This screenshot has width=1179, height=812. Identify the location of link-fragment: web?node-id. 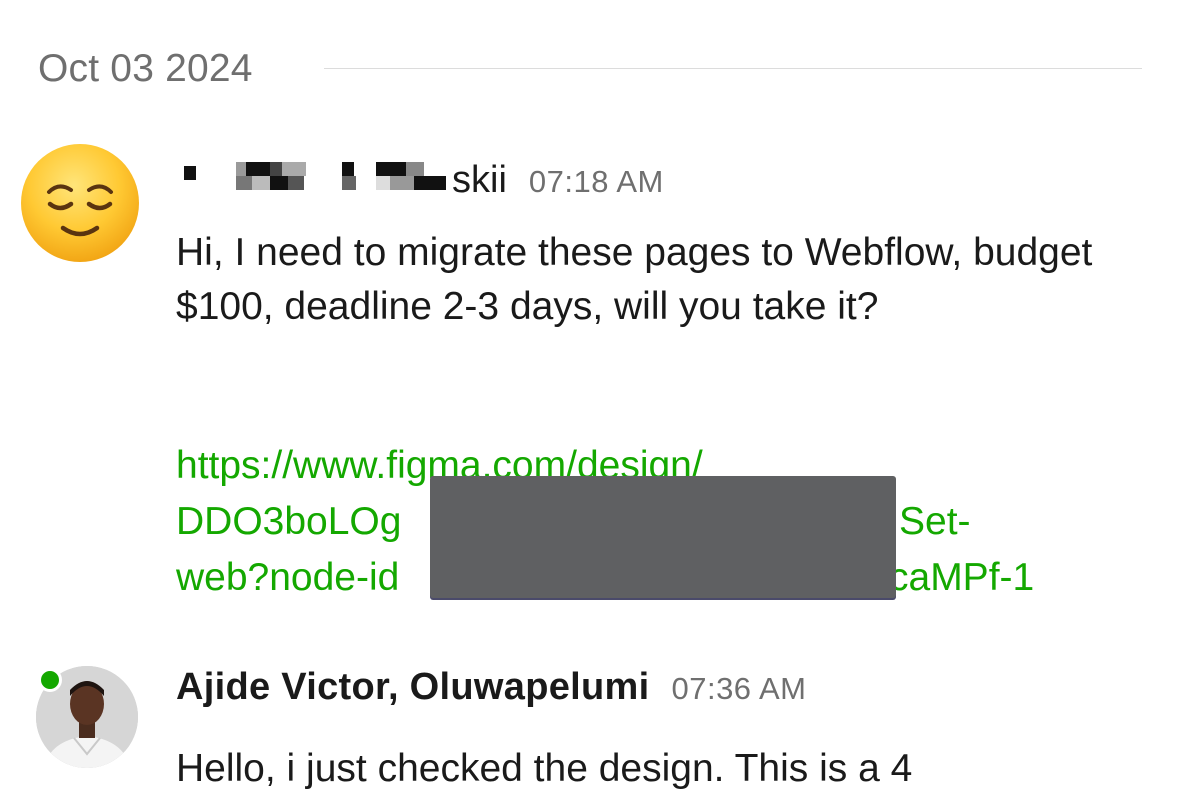
(287, 577).